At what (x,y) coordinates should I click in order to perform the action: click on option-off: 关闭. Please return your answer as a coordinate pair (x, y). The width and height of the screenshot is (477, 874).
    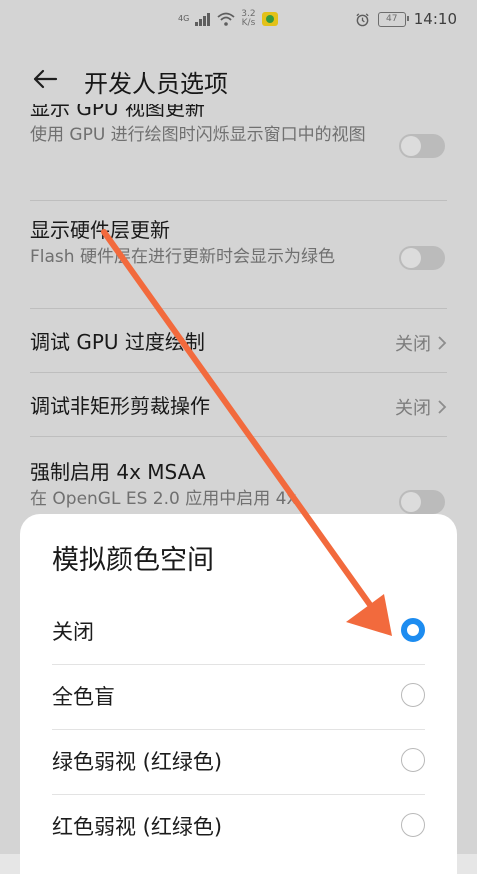
    Looking at the image, I should click on (238, 632).